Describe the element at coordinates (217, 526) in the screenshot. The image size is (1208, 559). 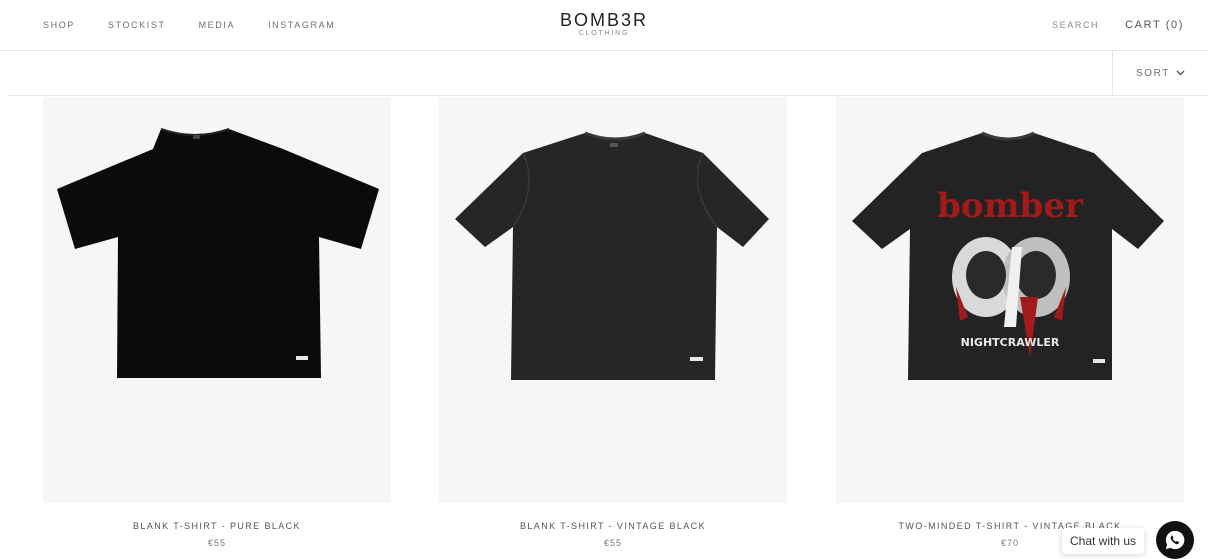
I see `product-title: BLANK T-SHIRT - PURE BLACK` at that location.